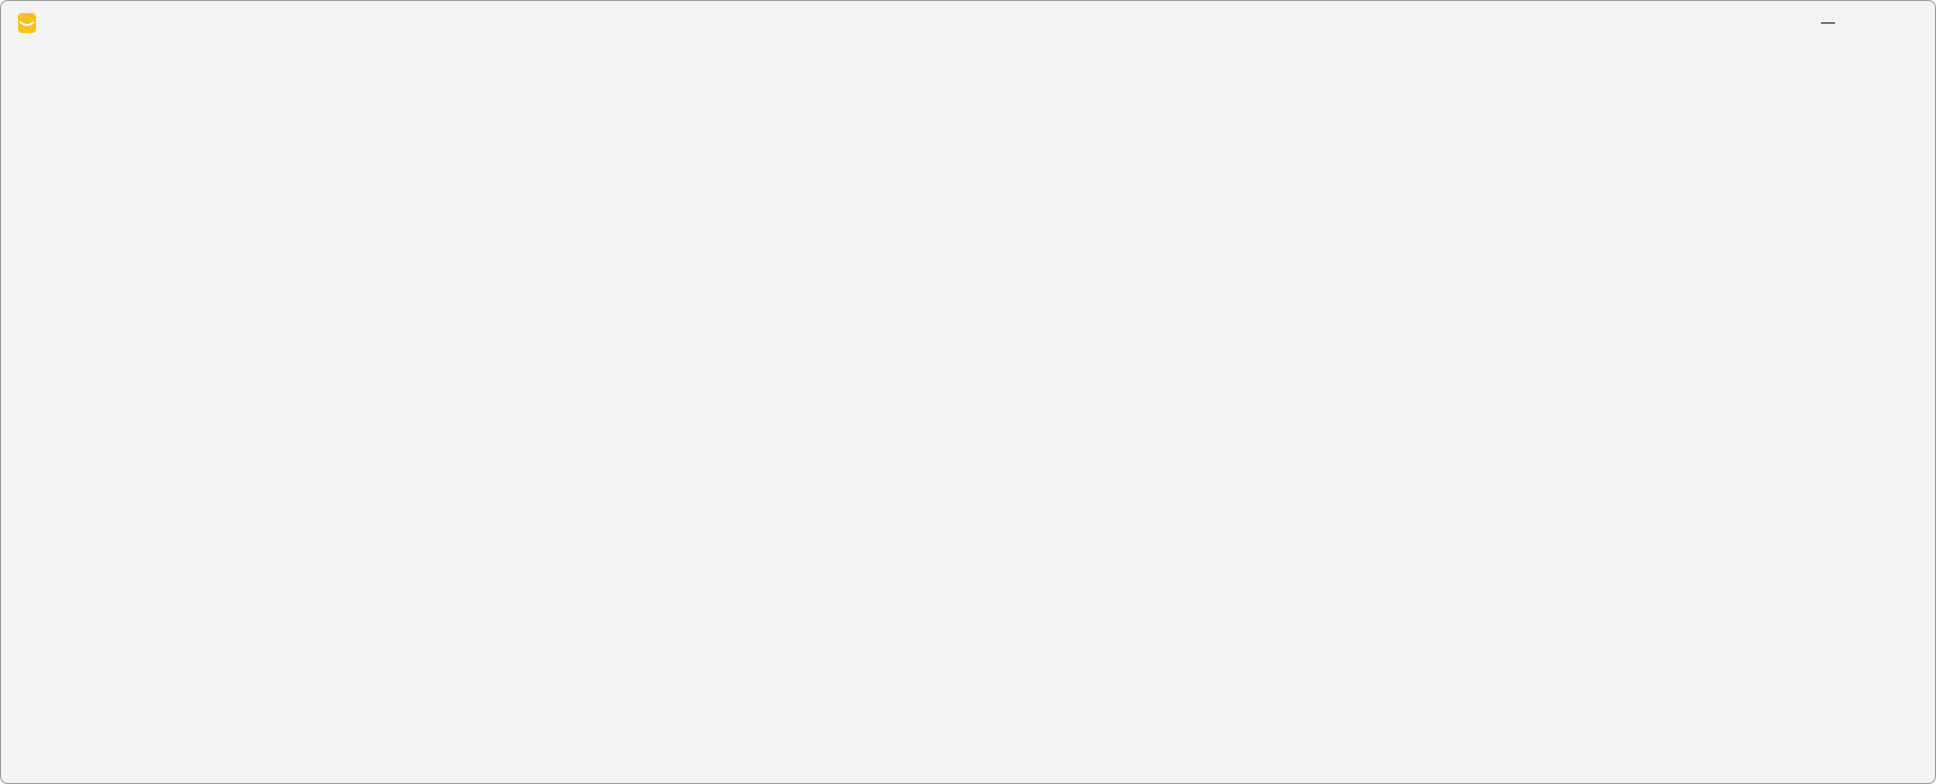 The image size is (1936, 784). What do you see at coordinates (968, 23) in the screenshot?
I see `title-bar` at bounding box center [968, 23].